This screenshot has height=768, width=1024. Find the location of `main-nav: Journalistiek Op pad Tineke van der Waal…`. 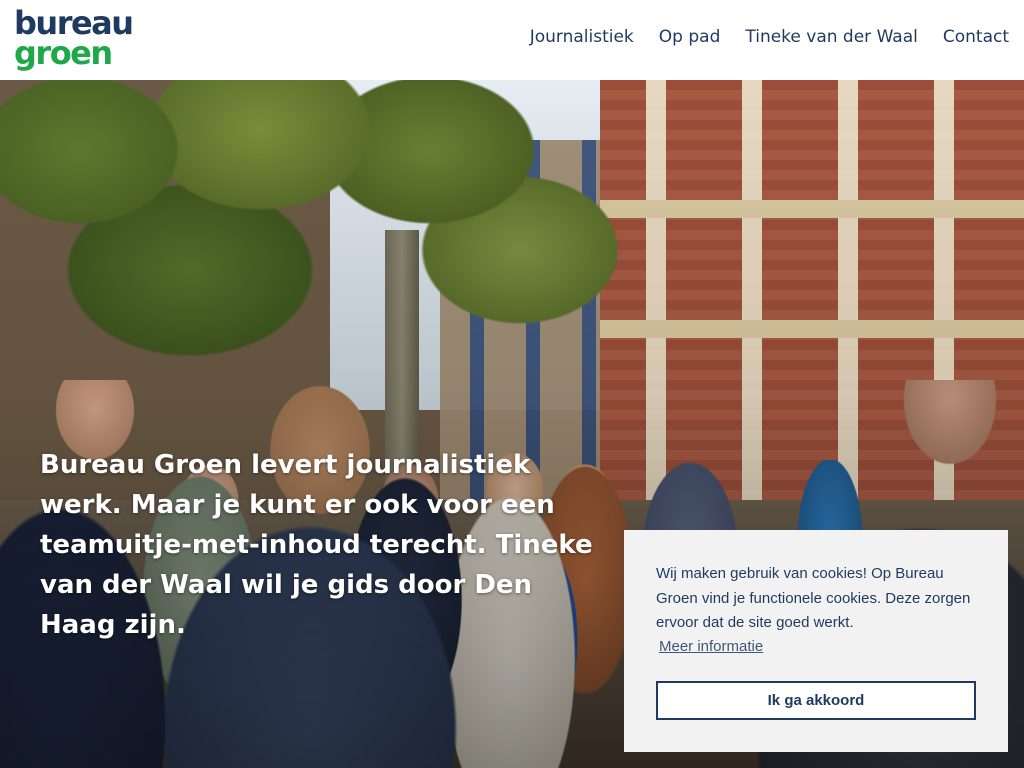

main-nav: Journalistiek Op pad Tineke van der Waal… is located at coordinates (757, 37).